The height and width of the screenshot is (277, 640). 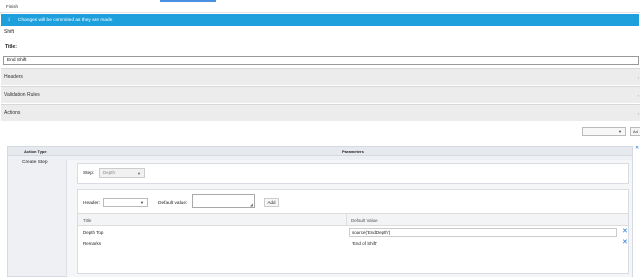 What do you see at coordinates (92, 203) in the screenshot?
I see `header-label: Header:` at bounding box center [92, 203].